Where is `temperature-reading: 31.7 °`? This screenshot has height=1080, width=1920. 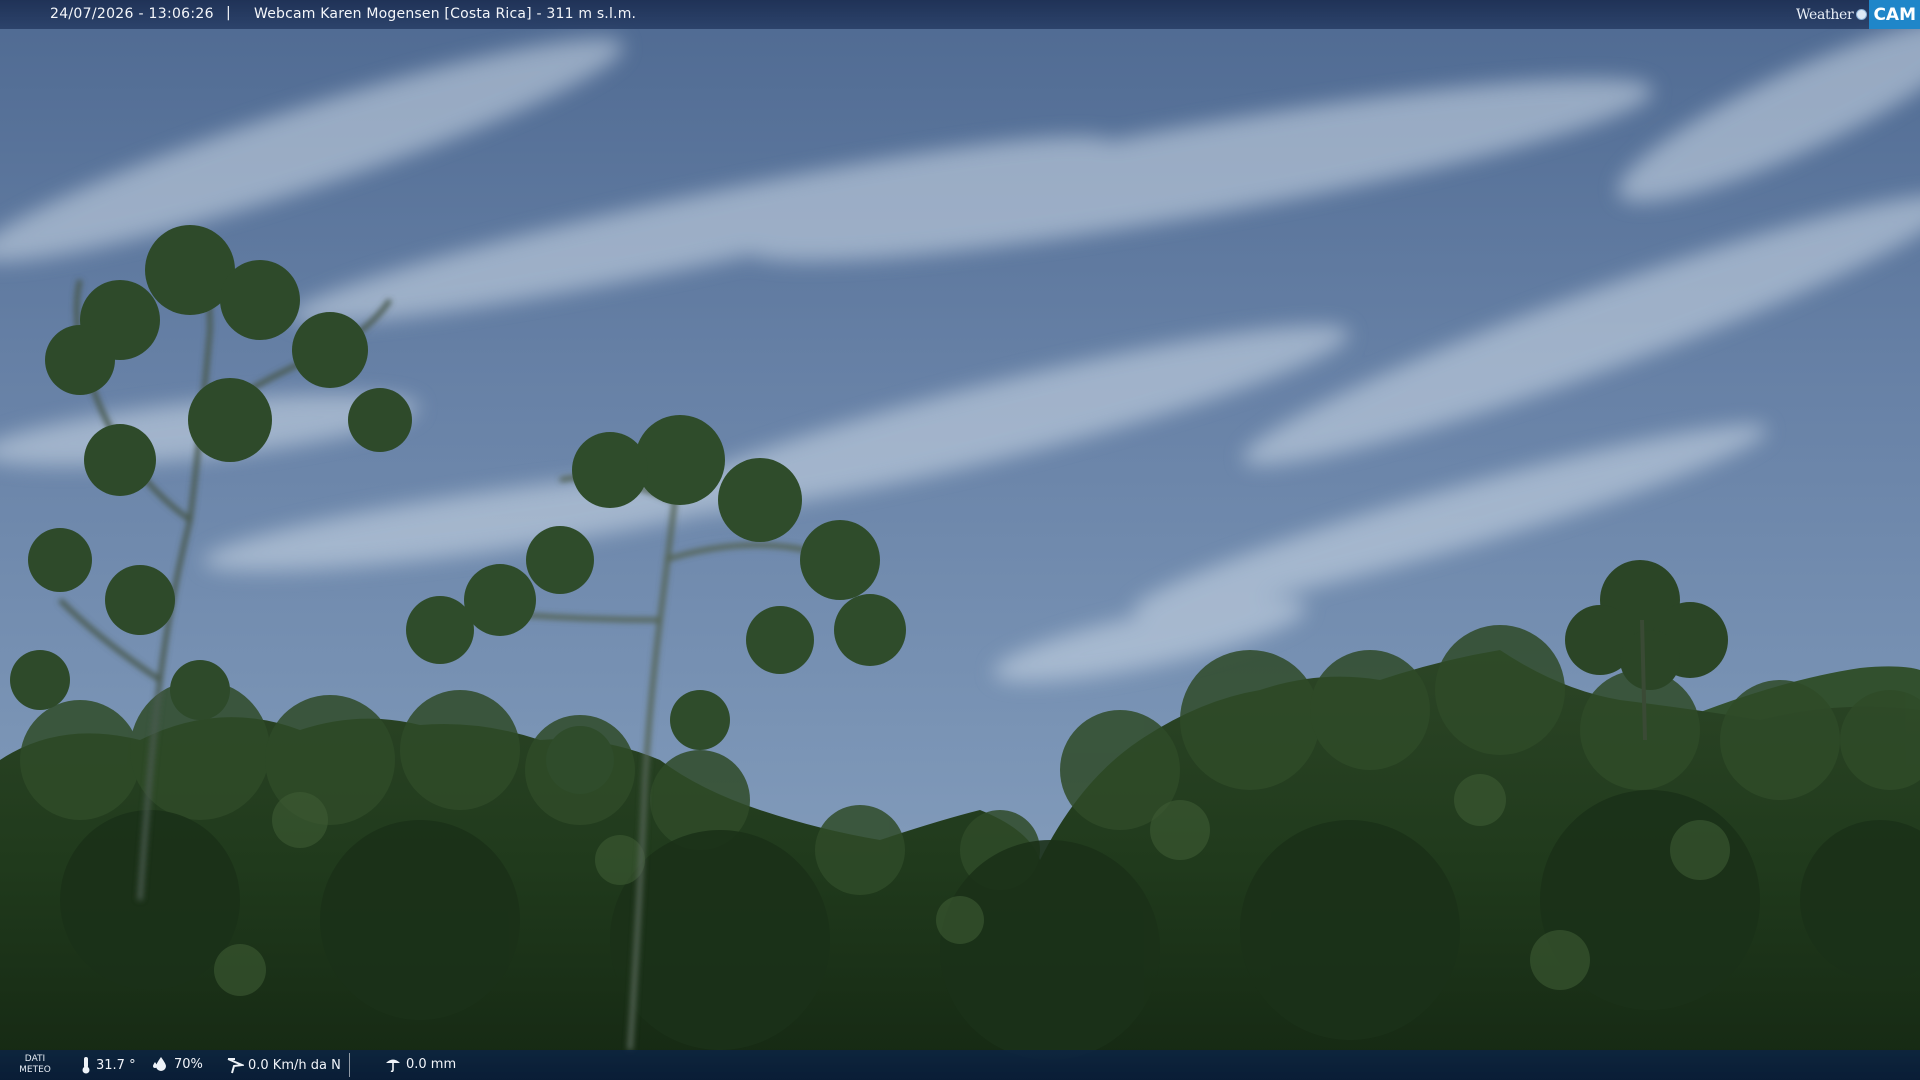 temperature-reading: 31.7 ° is located at coordinates (108, 1065).